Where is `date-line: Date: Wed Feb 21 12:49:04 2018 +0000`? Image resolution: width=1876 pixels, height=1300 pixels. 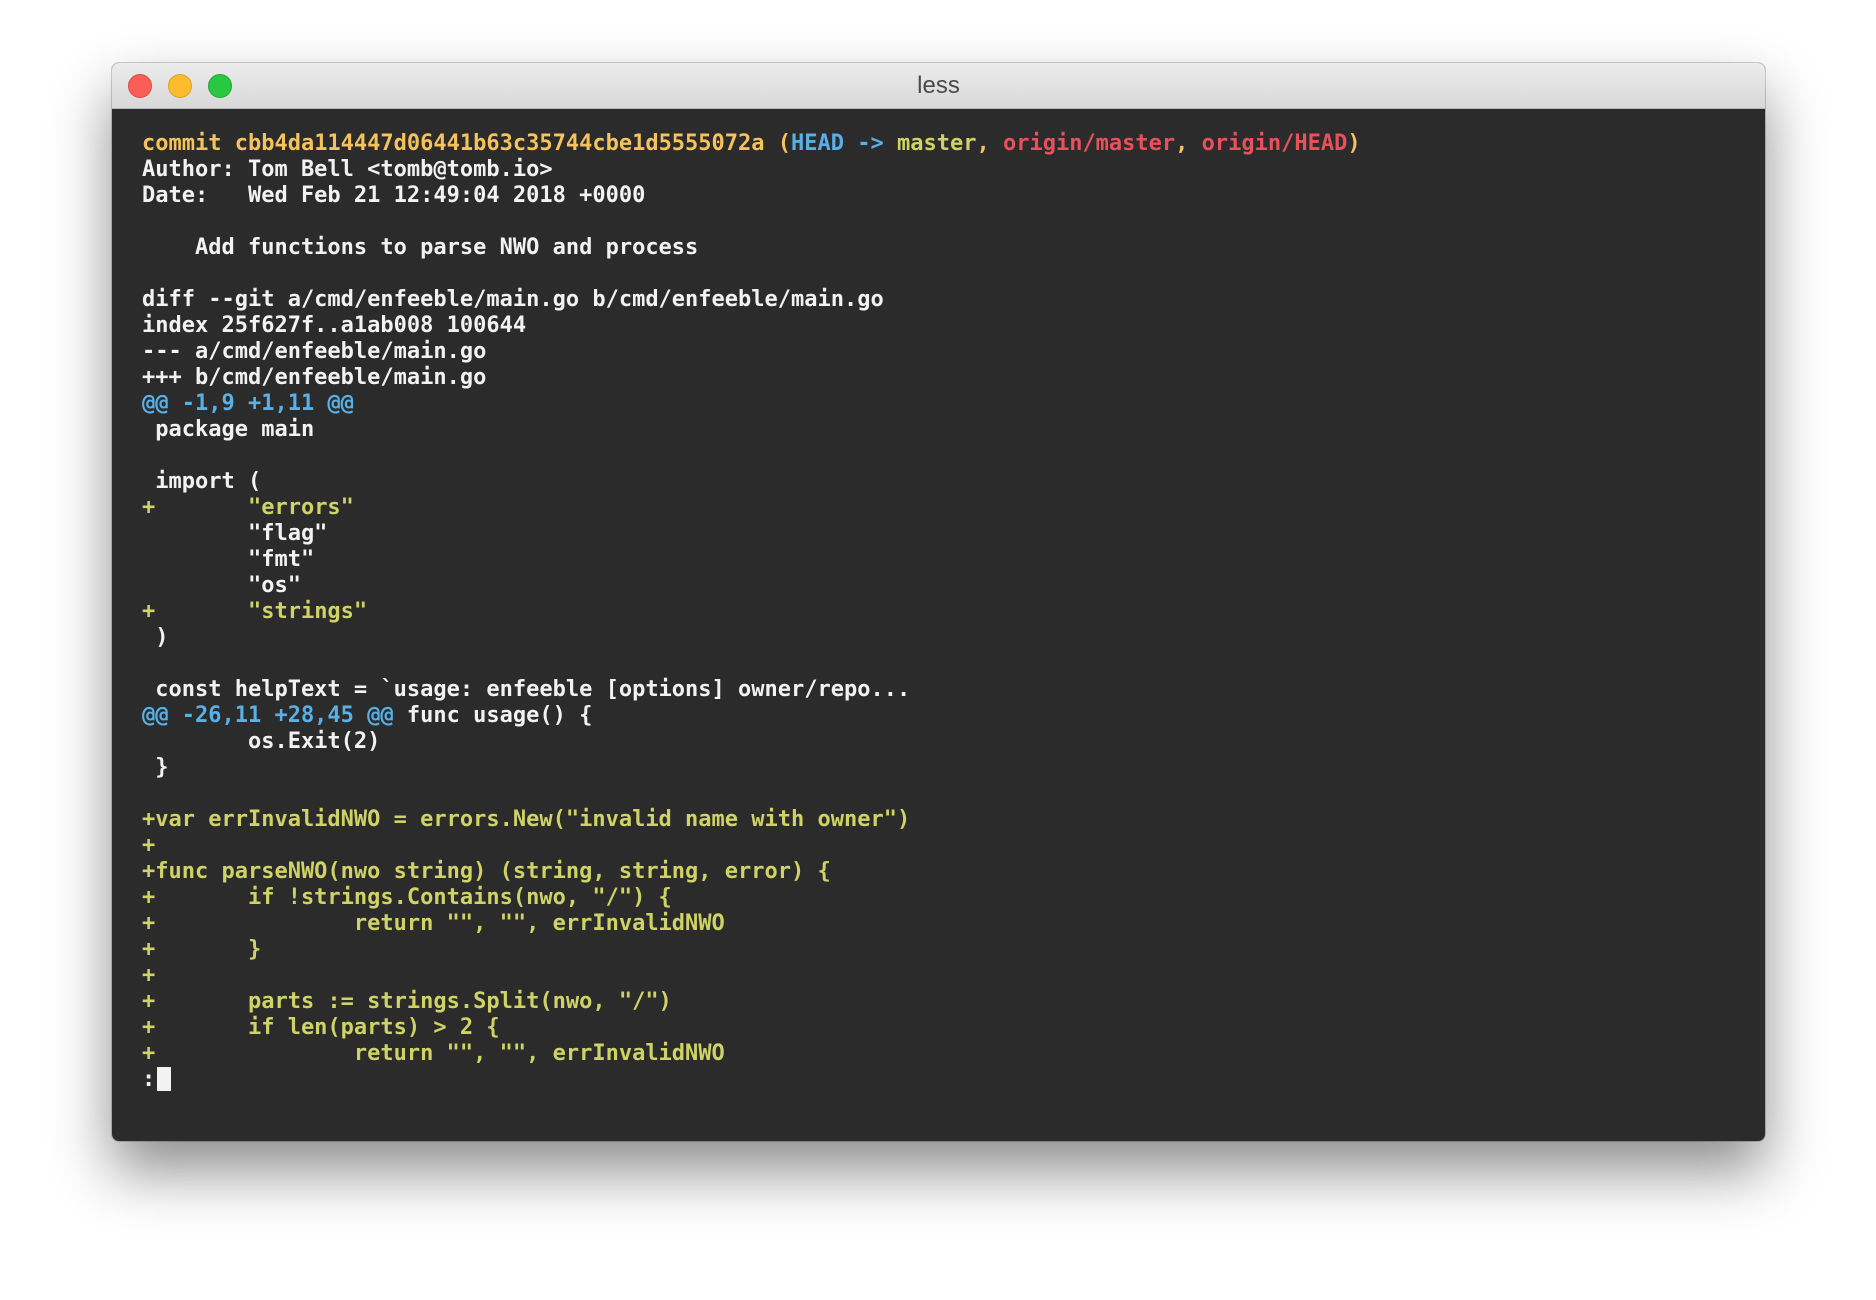 date-line: Date: Wed Feb 21 12:49:04 2018 +0000 is located at coordinates (394, 195).